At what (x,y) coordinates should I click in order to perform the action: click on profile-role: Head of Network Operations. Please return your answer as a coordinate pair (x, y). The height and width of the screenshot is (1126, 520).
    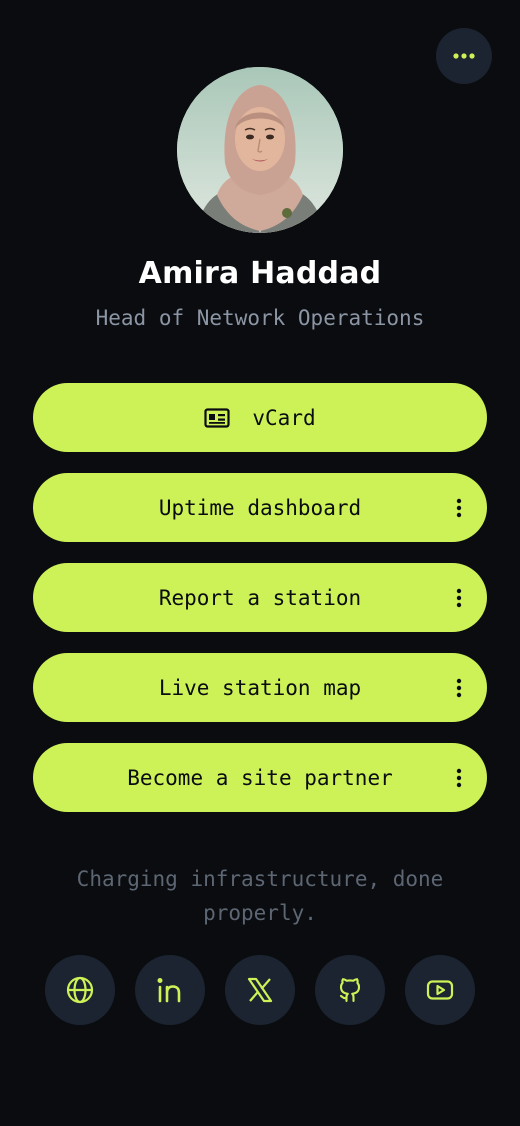
    Looking at the image, I should click on (260, 318).